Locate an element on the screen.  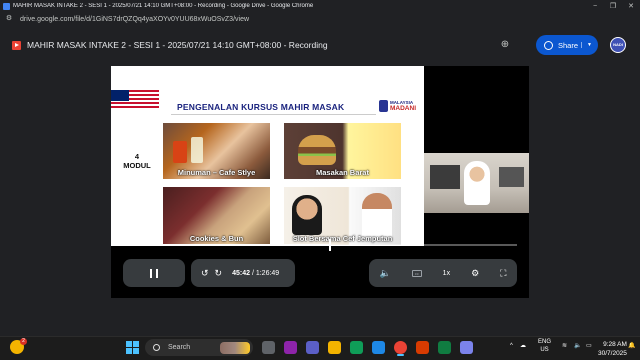
globe-icon is located at coordinates (548, 45).